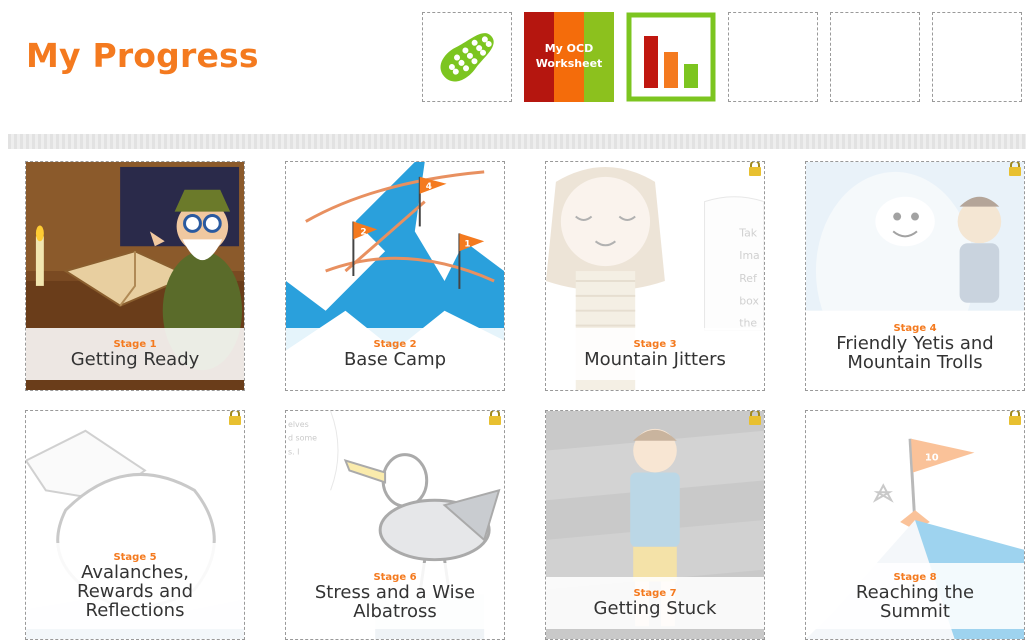 Image resolution: width=1026 pixels, height=640 pixels. Describe the element at coordinates (395, 359) in the screenshot. I see `stage-title: Base Camp` at that location.